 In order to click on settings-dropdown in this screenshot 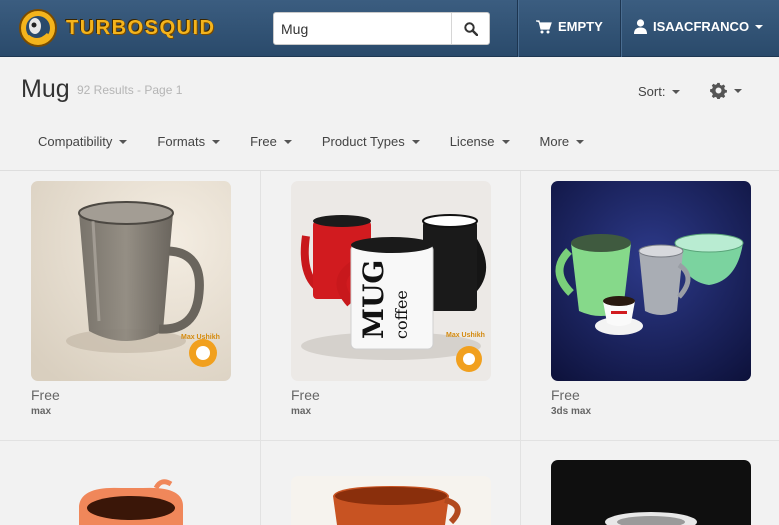, I will do `click(726, 90)`.